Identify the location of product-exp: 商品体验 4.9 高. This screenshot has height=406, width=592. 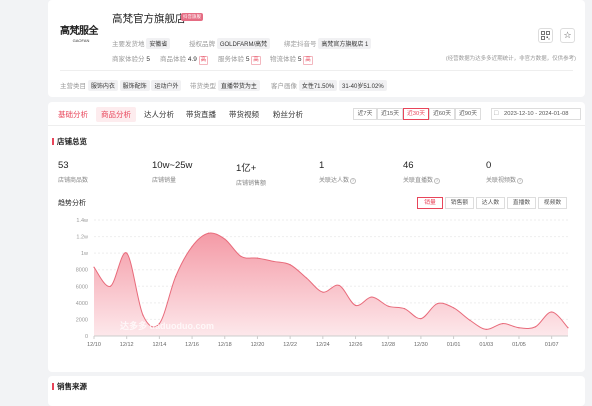
(184, 59).